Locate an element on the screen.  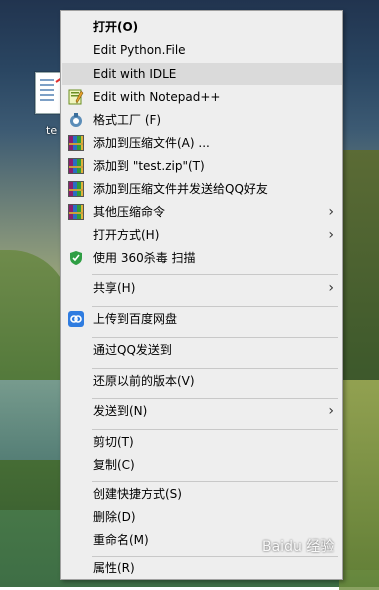
menu-item-create-shortcut: 创建快捷方式(S) is located at coordinates (202, 494).